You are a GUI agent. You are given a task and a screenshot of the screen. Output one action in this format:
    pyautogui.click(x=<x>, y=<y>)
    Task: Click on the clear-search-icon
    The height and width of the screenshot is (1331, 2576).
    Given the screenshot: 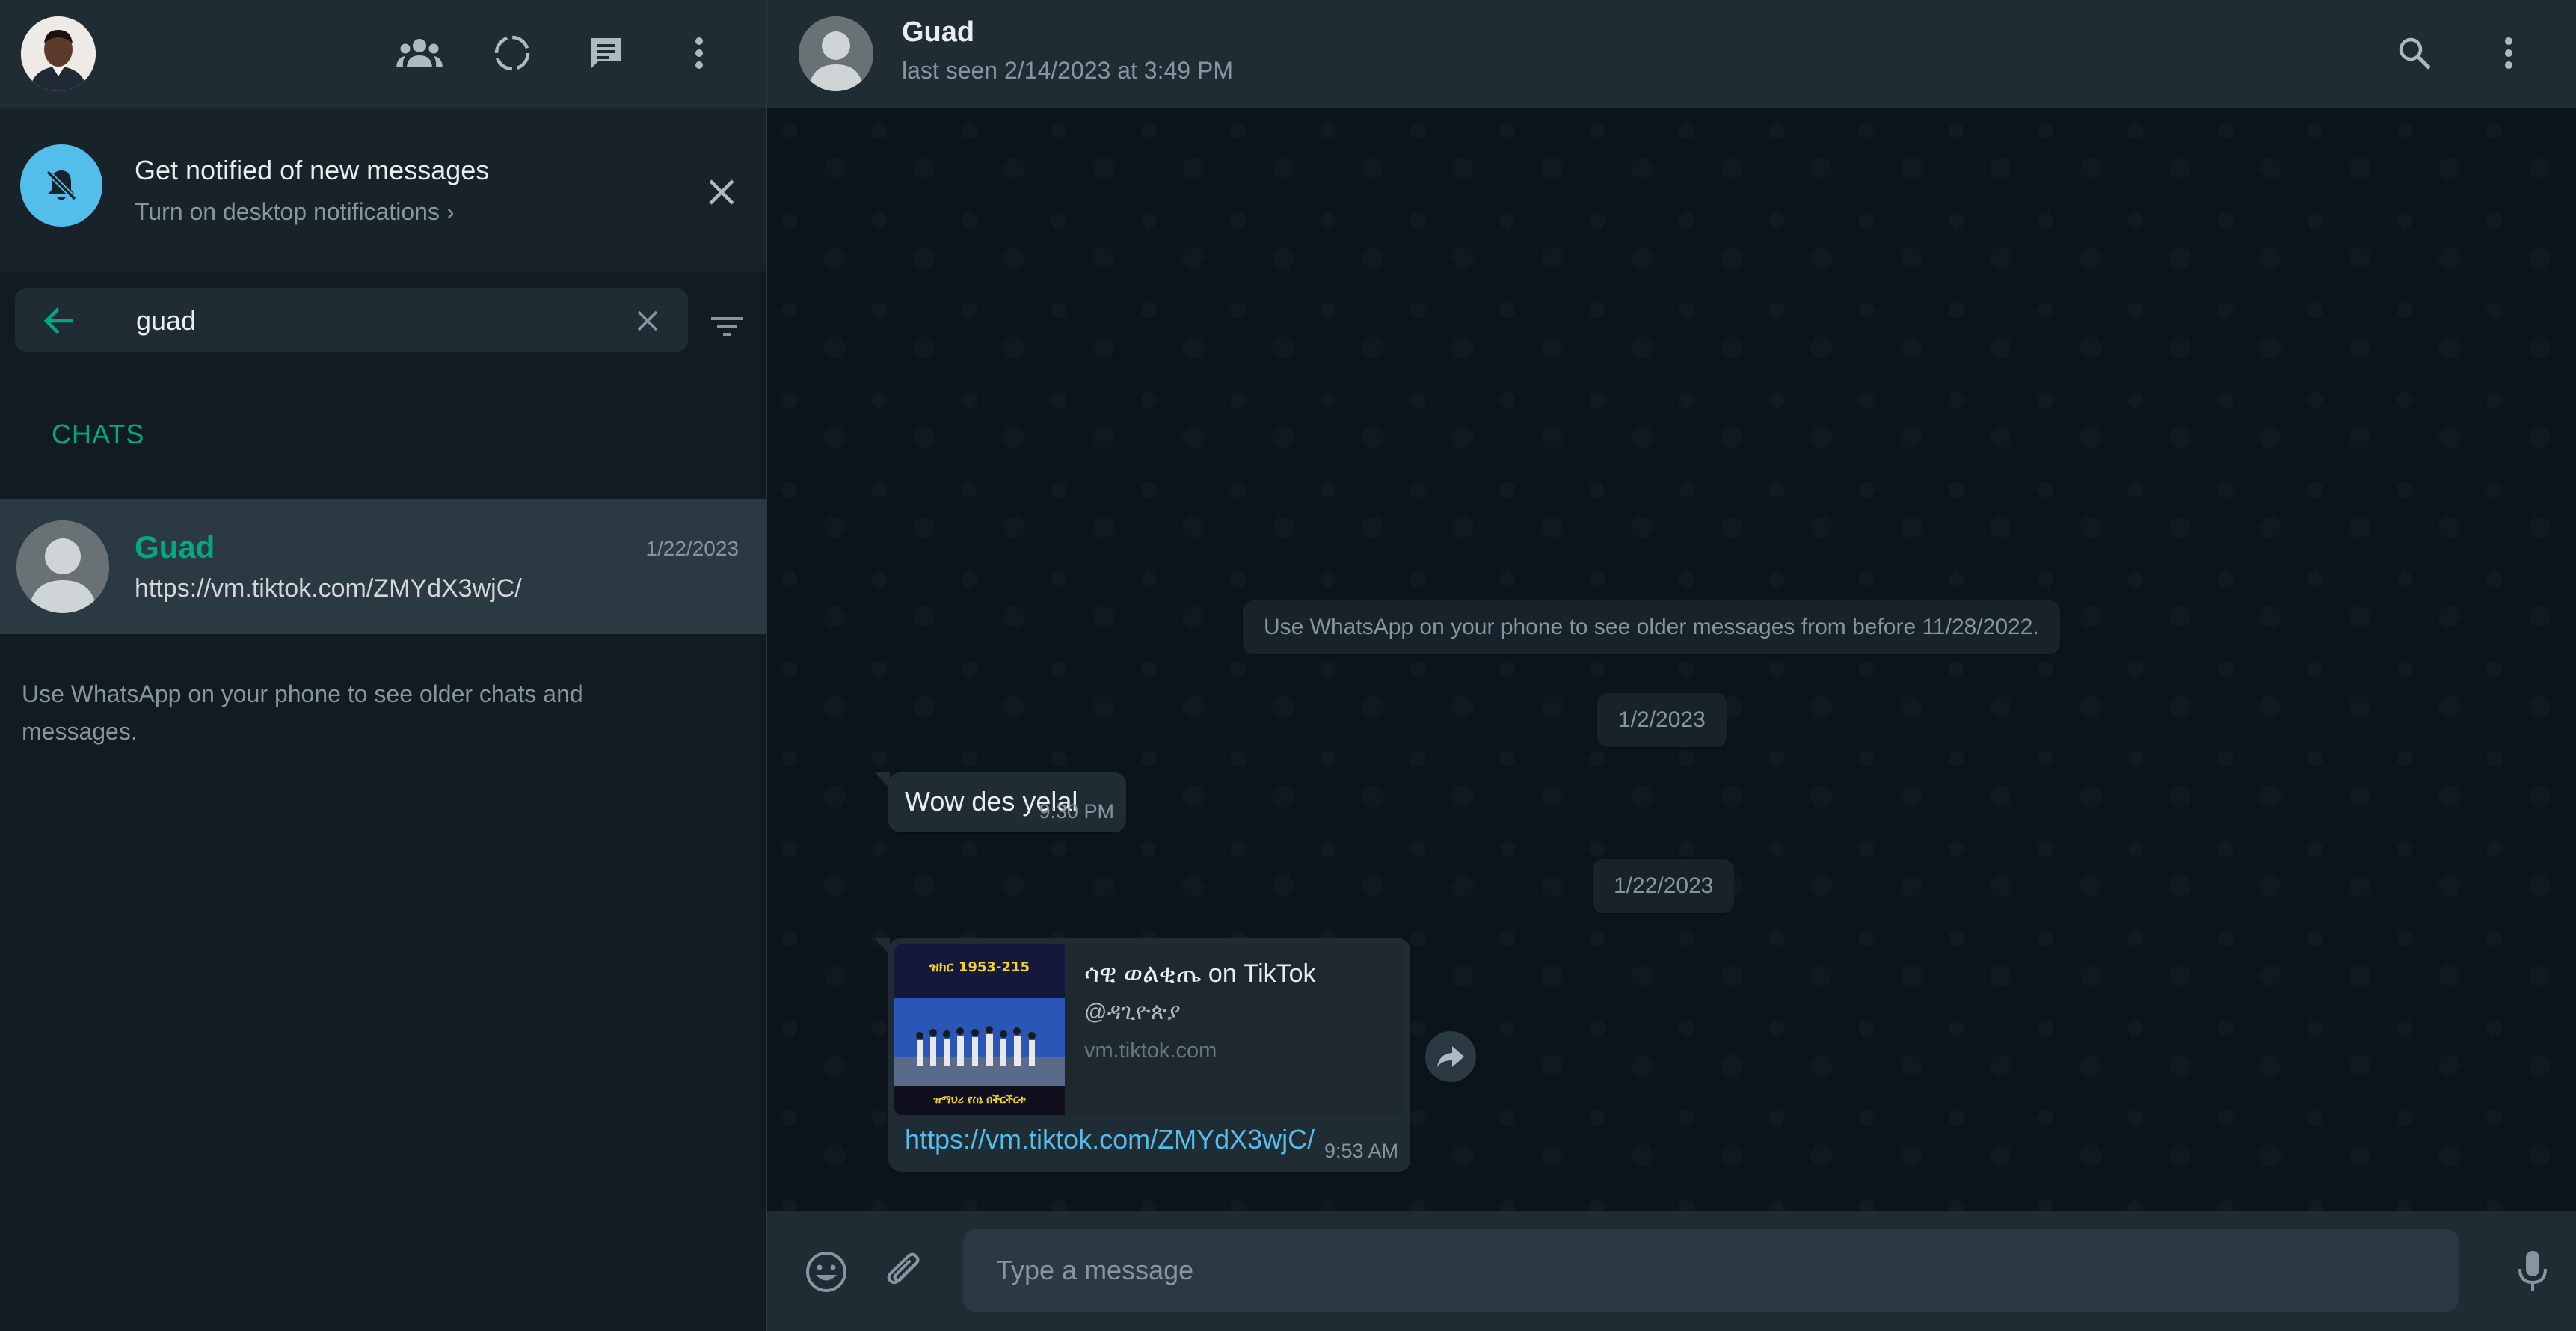 What is the action you would take?
    pyautogui.click(x=647, y=320)
    